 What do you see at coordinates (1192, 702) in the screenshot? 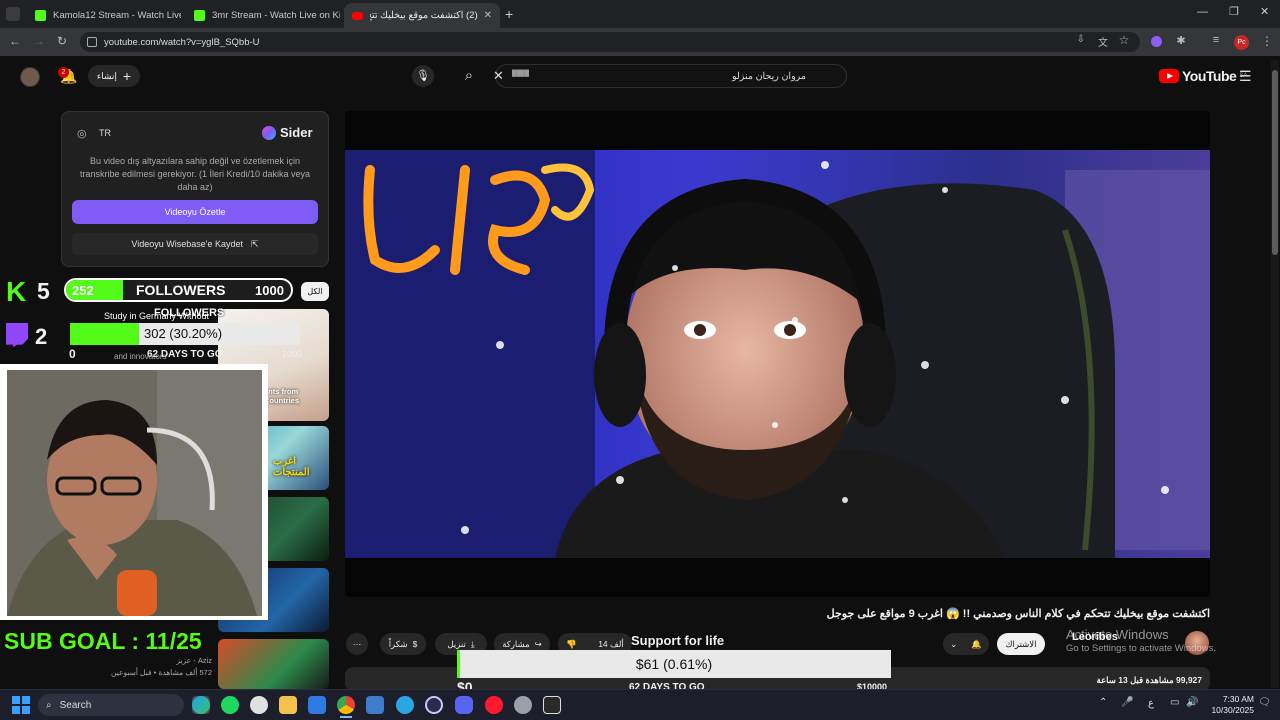
I see `volume-icon: 🔊` at bounding box center [1192, 702].